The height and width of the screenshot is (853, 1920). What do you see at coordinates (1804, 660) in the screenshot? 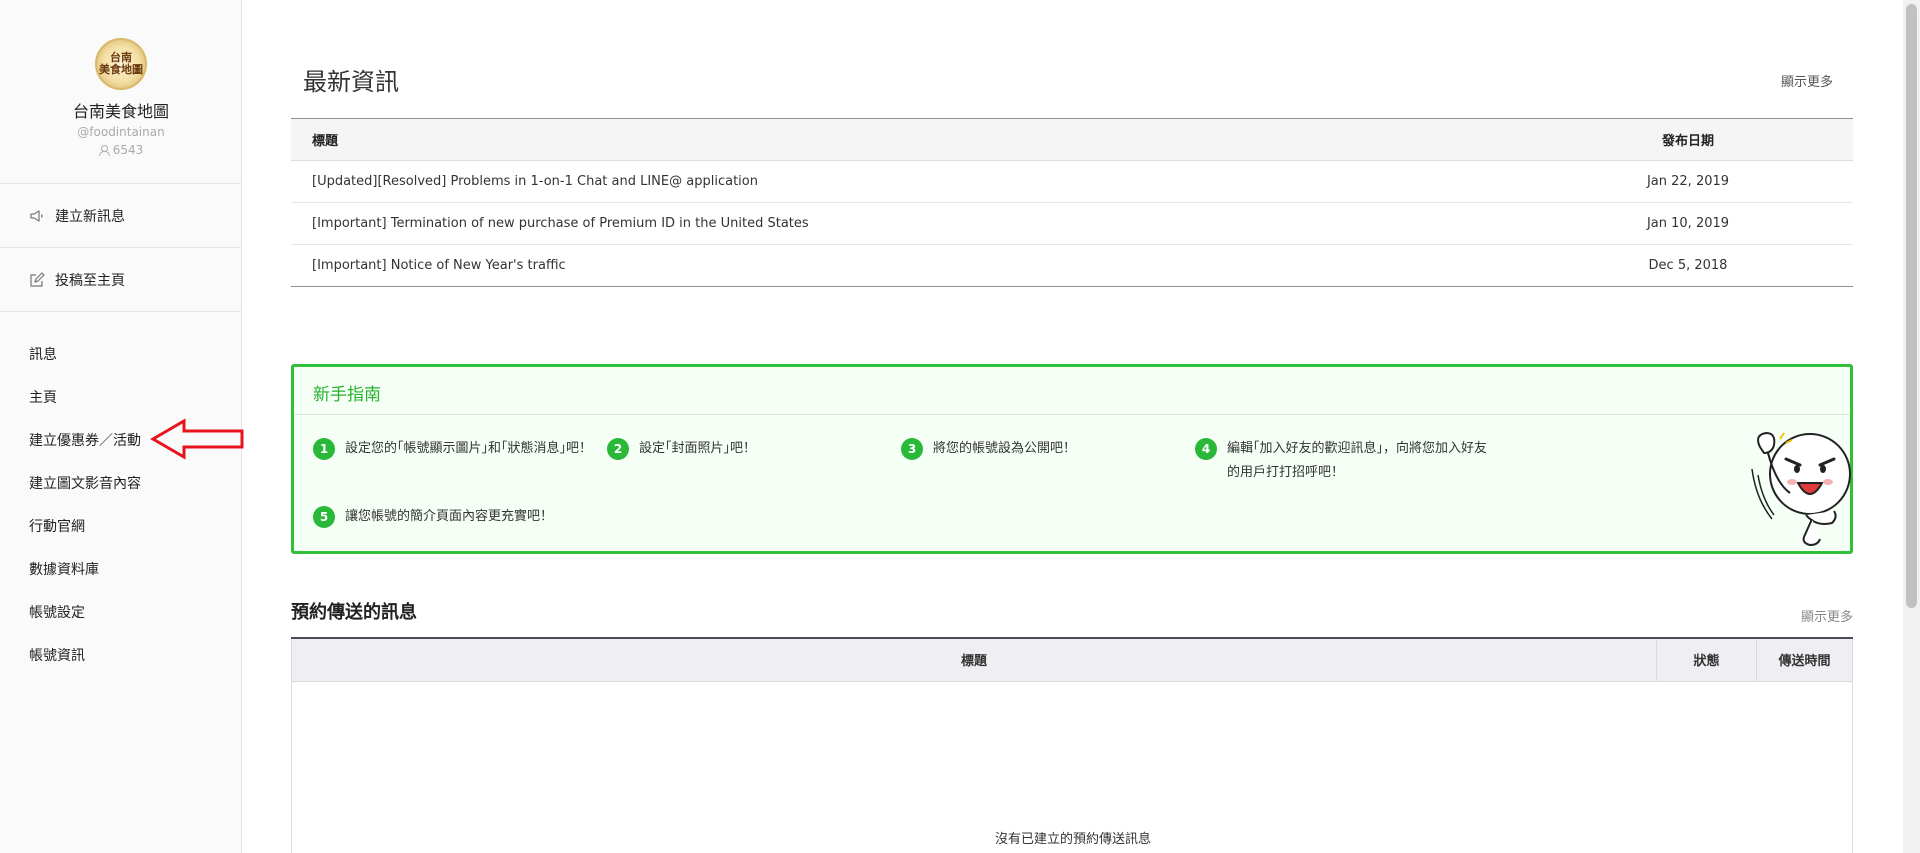
I see `column-header-send-time: 傳送時間` at bounding box center [1804, 660].